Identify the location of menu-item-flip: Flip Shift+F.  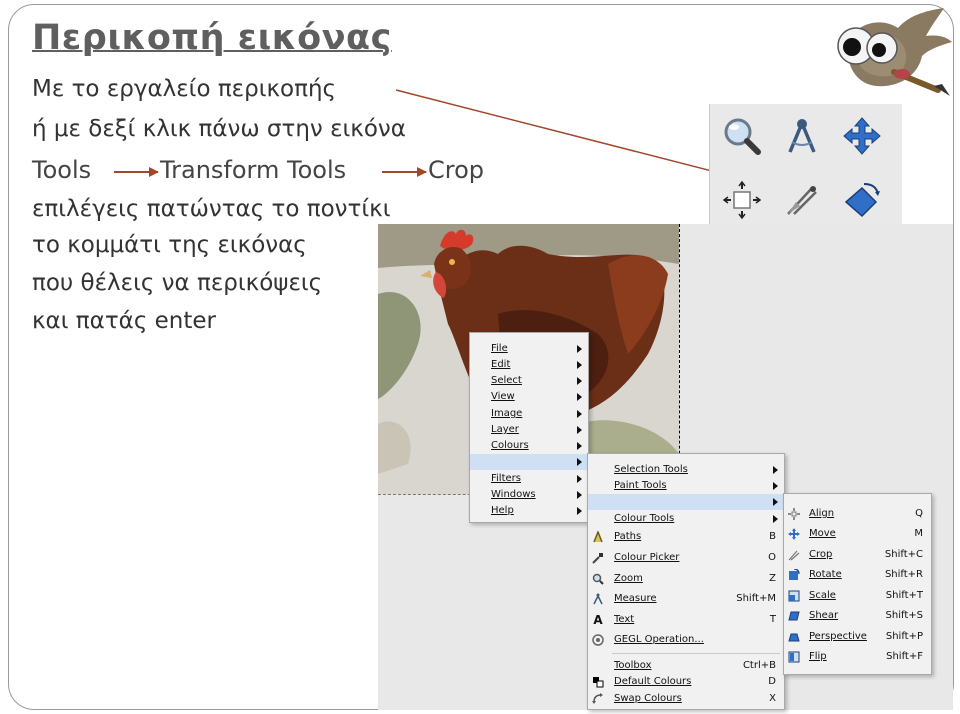
(857, 657).